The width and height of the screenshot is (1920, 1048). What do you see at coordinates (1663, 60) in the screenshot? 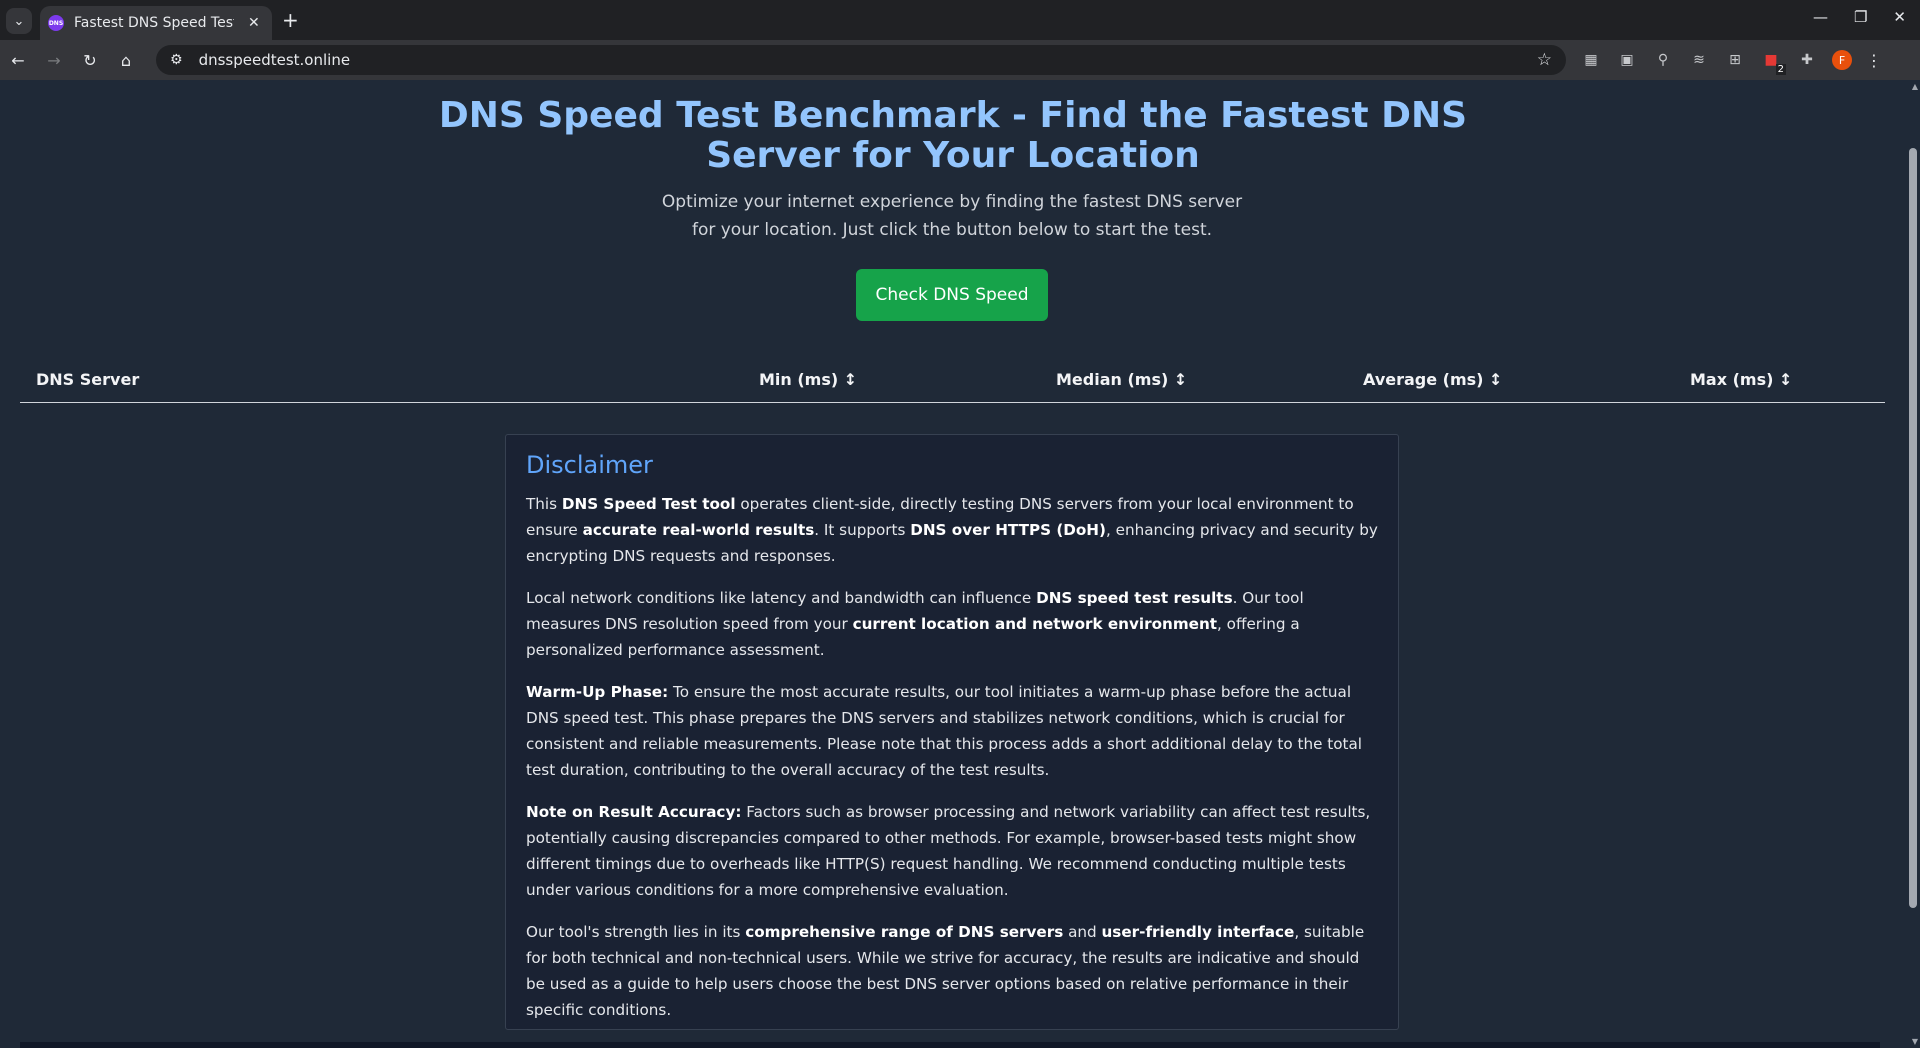
I see `person-extension-icon: ⚲` at bounding box center [1663, 60].